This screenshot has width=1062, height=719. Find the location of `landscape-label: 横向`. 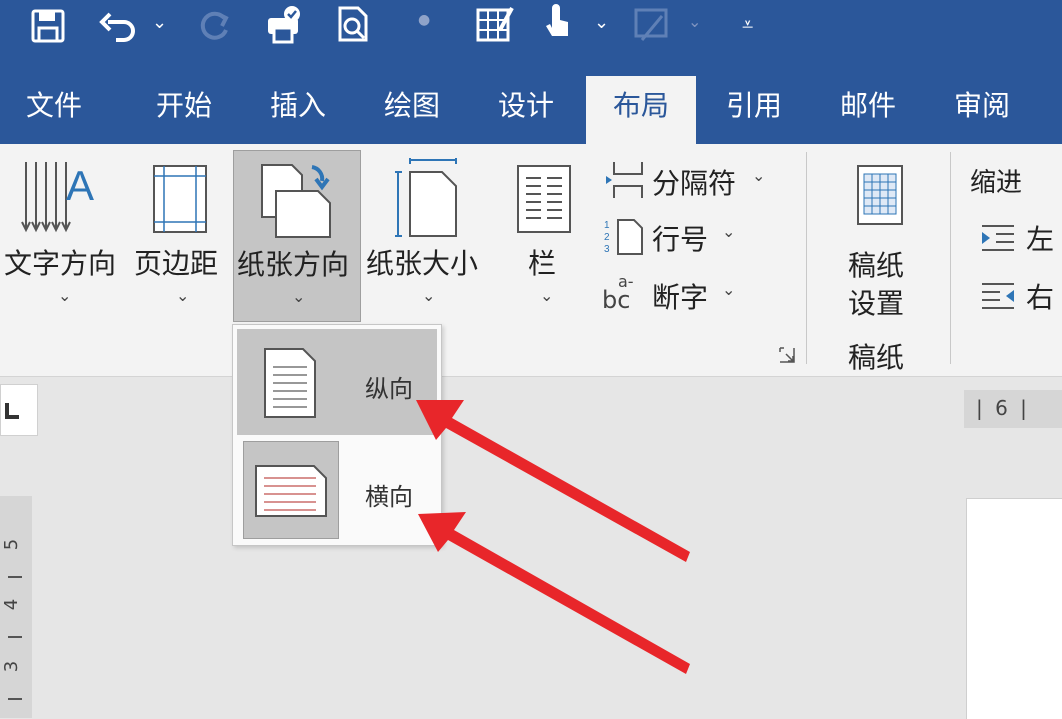

landscape-label: 横向 is located at coordinates (389, 497).